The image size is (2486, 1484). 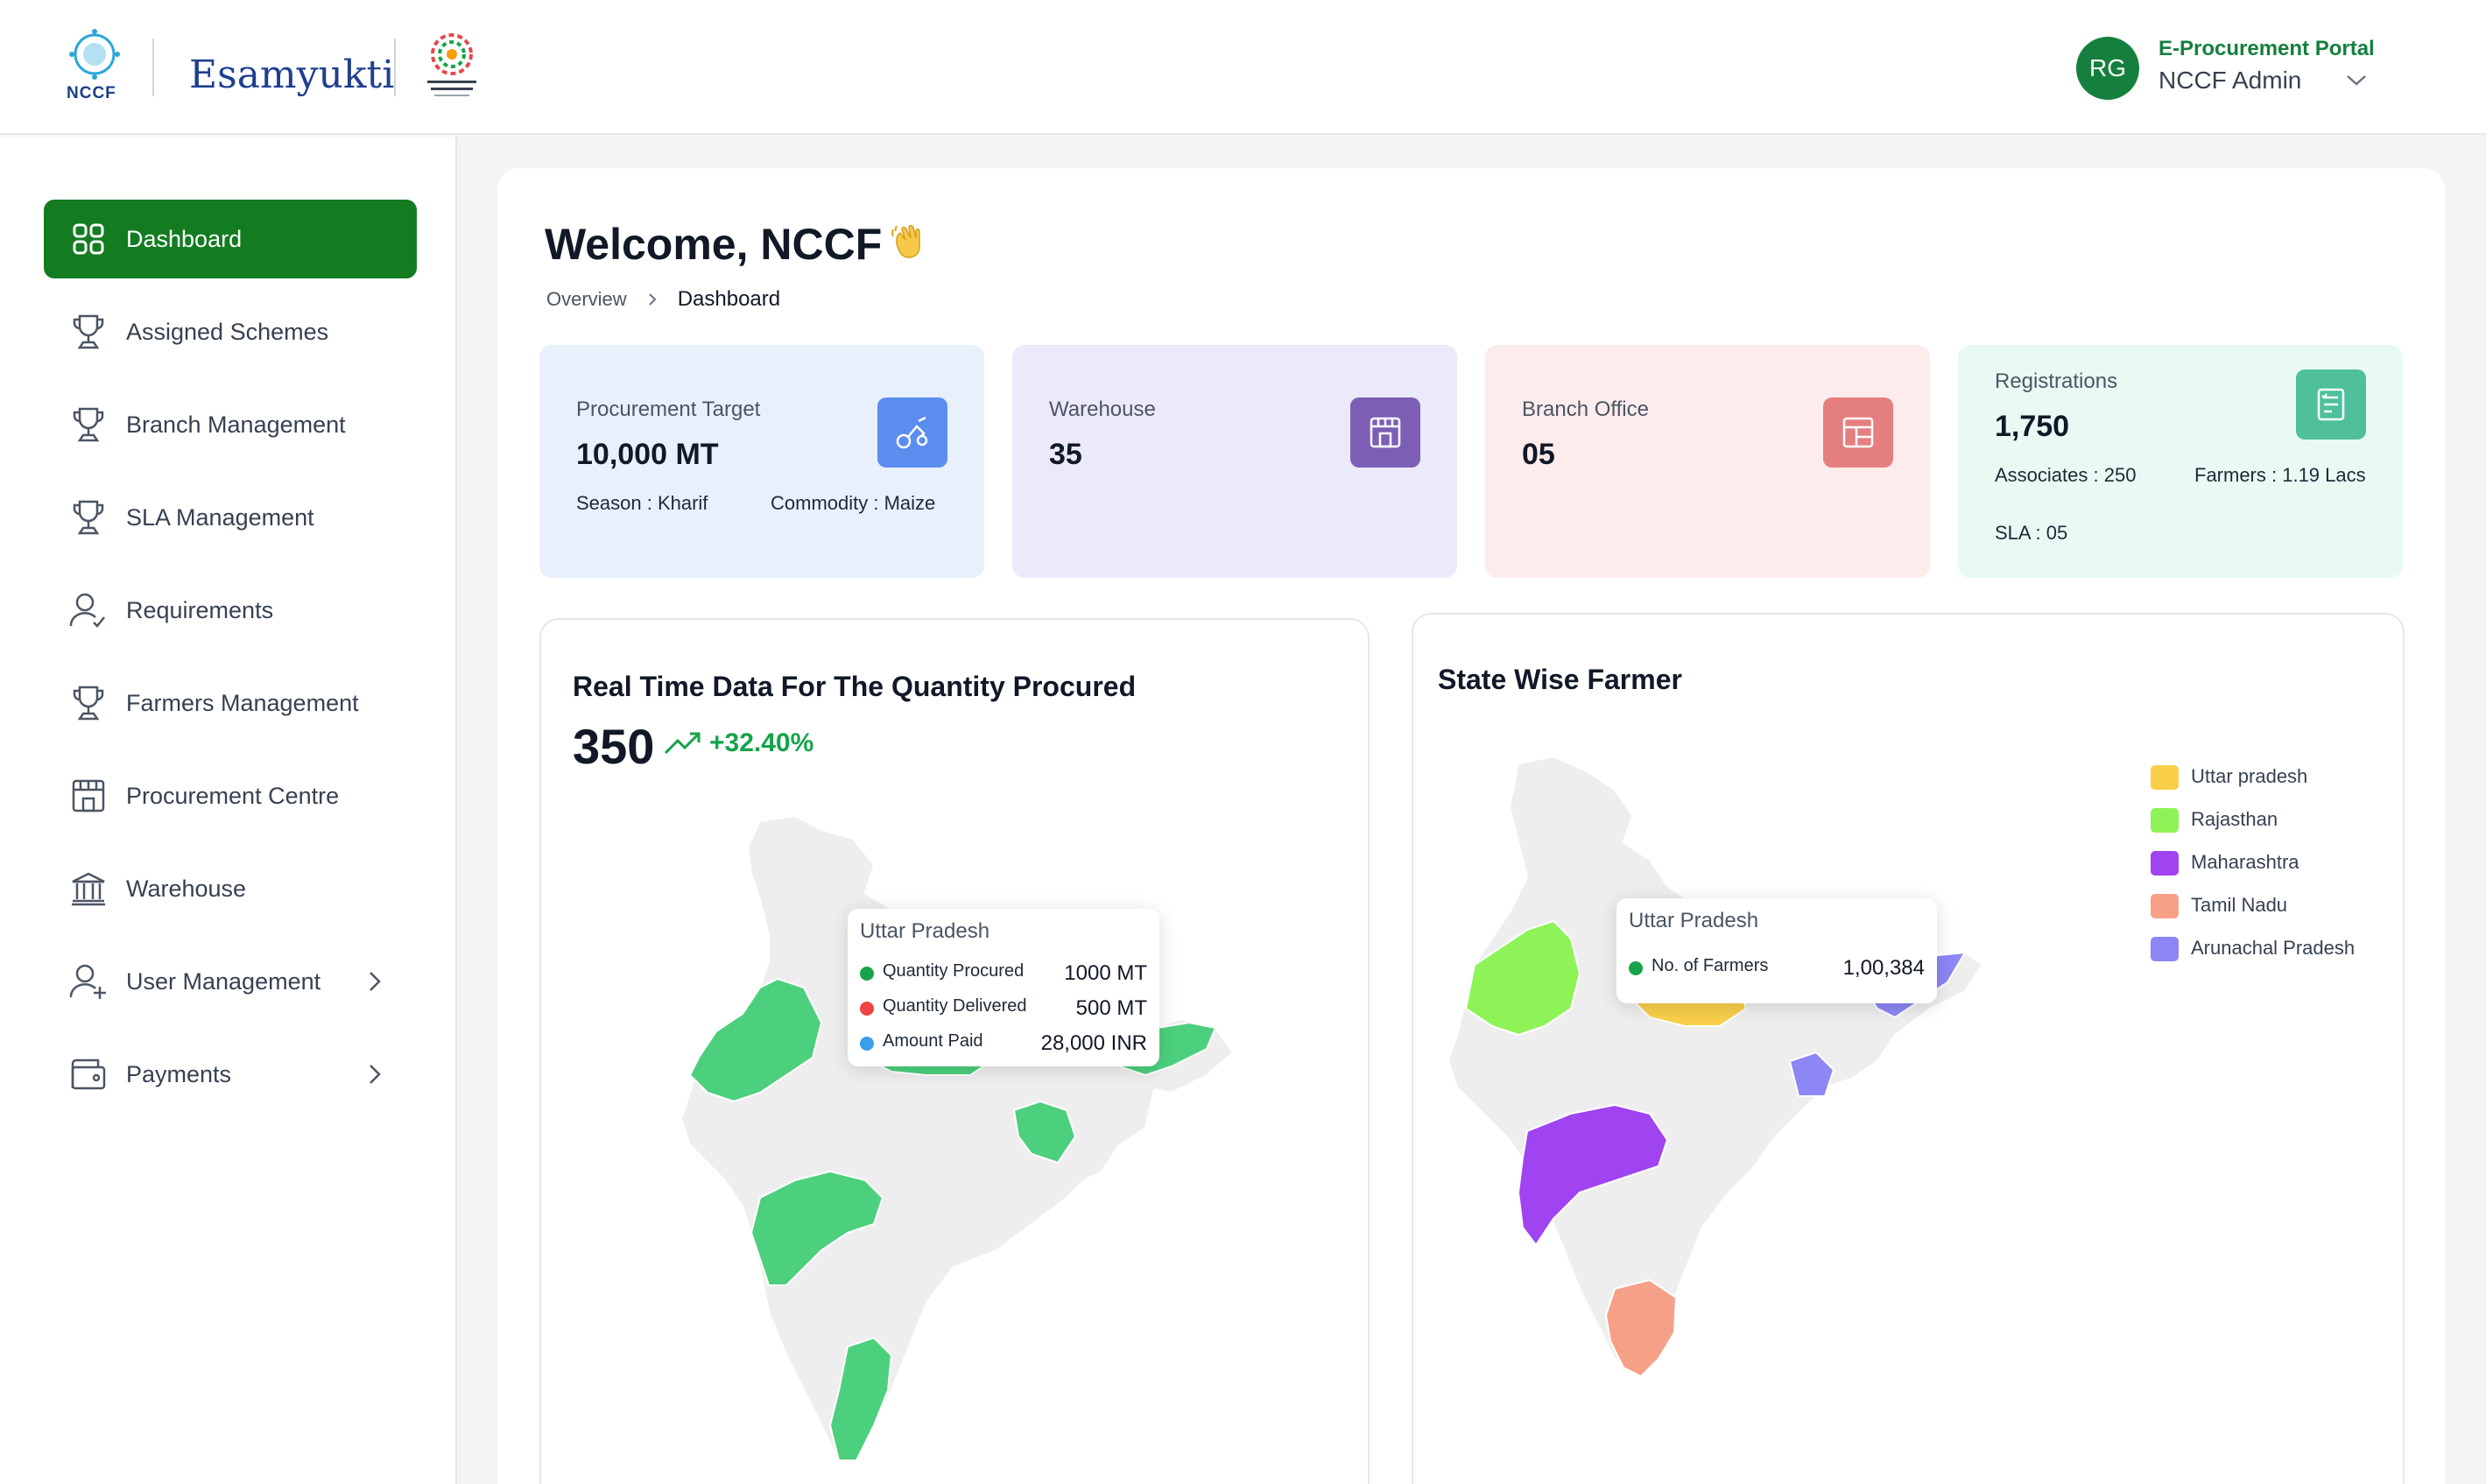 What do you see at coordinates (642, 503) in the screenshot?
I see `season-text: Season : Kharif` at bounding box center [642, 503].